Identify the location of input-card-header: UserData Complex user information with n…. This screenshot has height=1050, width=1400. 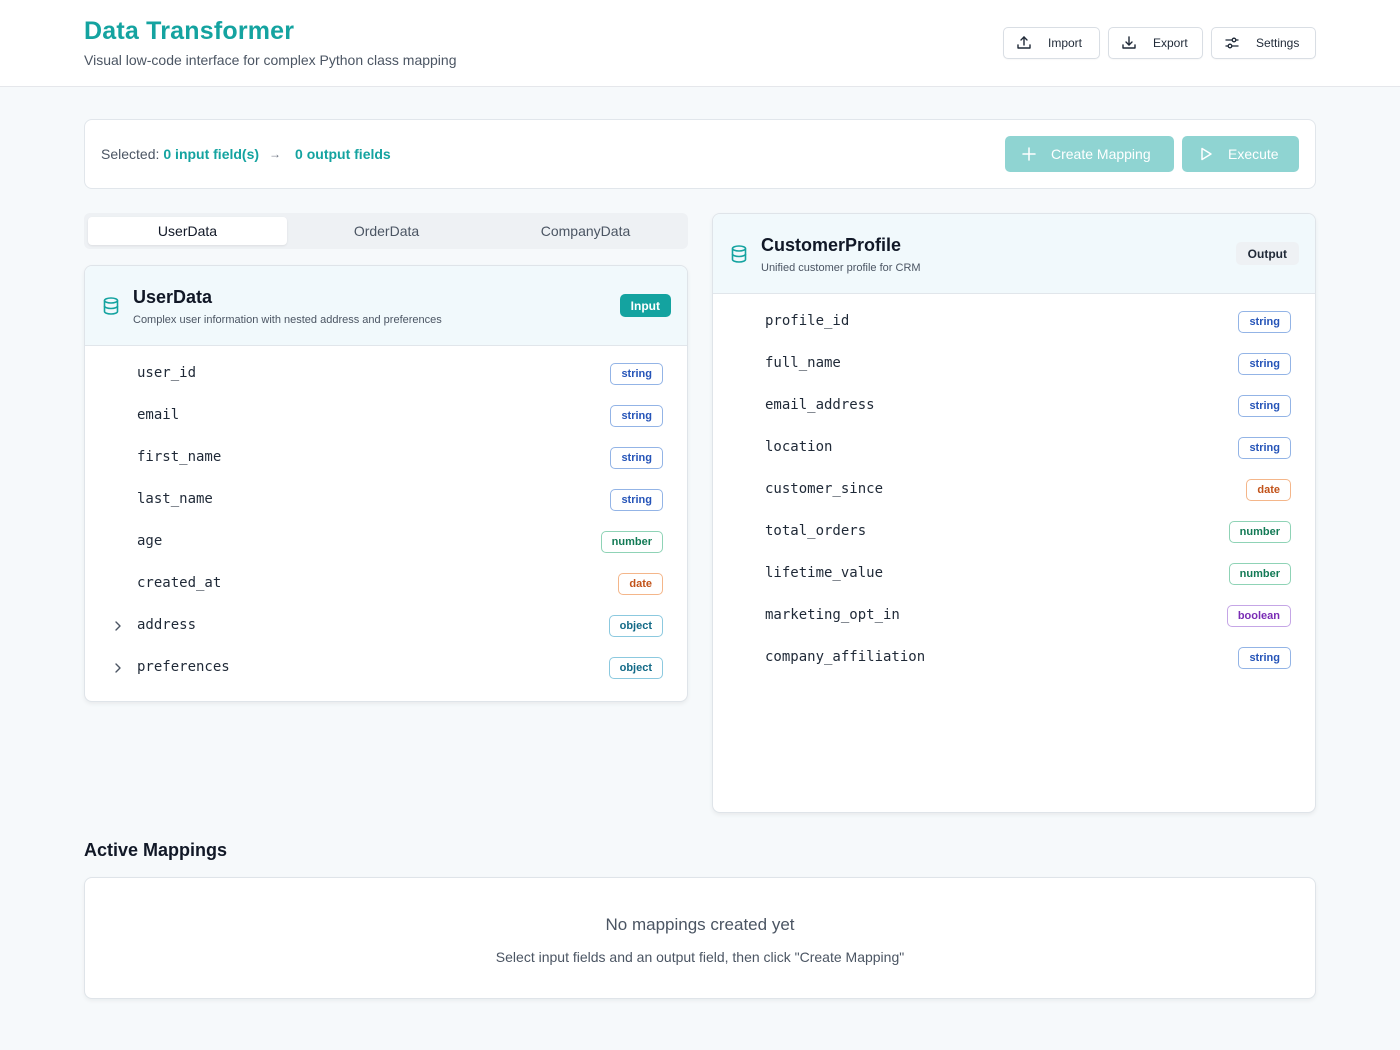
(386, 306).